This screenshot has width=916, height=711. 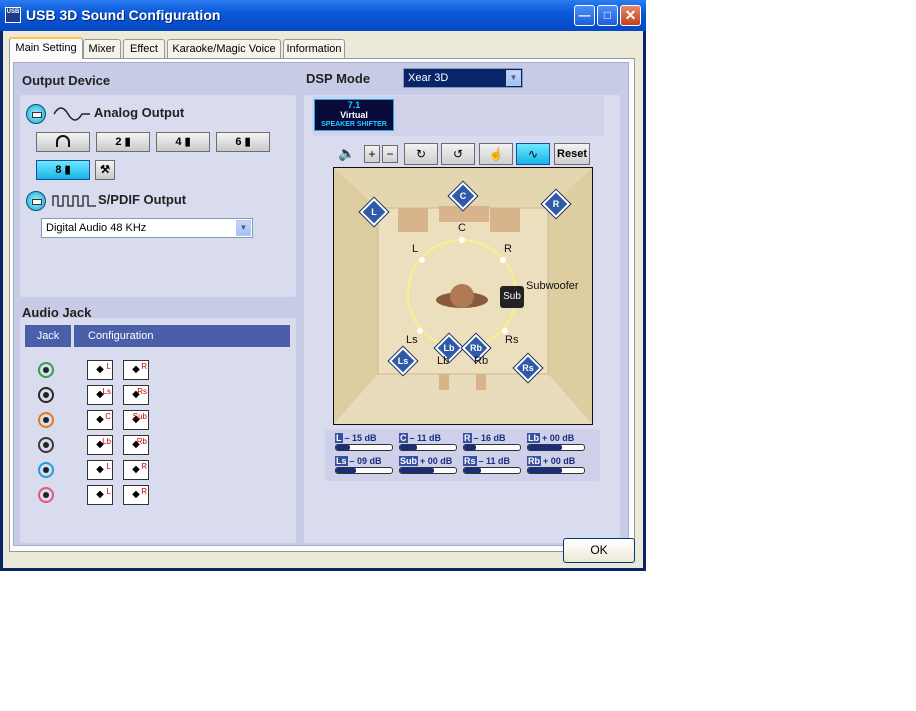 What do you see at coordinates (224, 48) in the screenshot?
I see `tab-karaoke-magic-voice: Karaoke/Magic Voice` at bounding box center [224, 48].